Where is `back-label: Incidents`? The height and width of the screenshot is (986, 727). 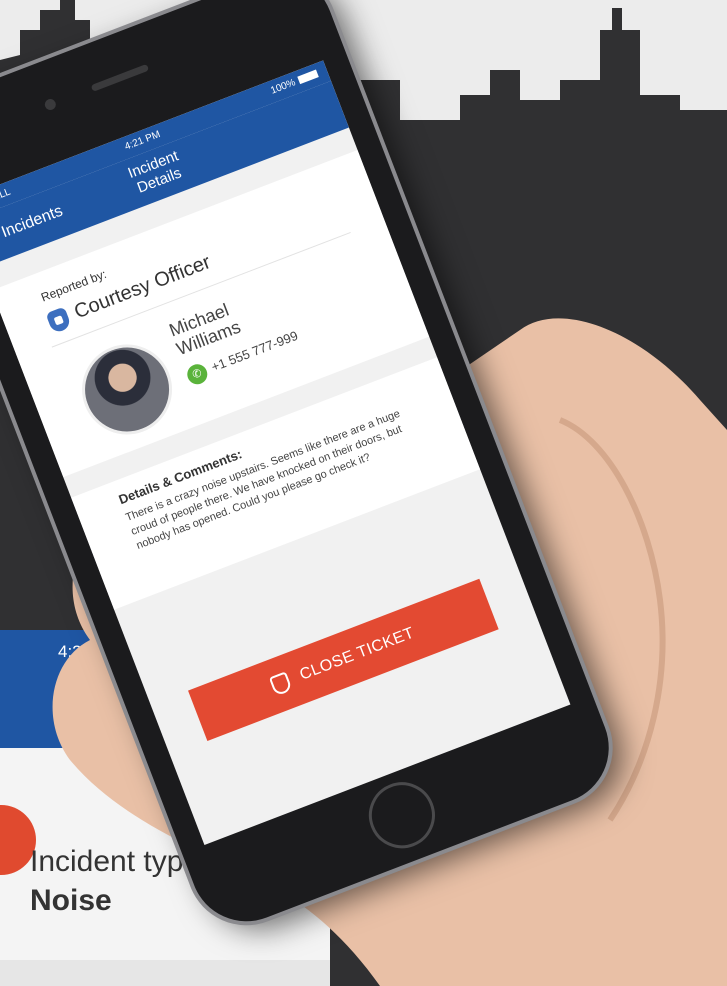 back-label: Incidents is located at coordinates (33, 222).